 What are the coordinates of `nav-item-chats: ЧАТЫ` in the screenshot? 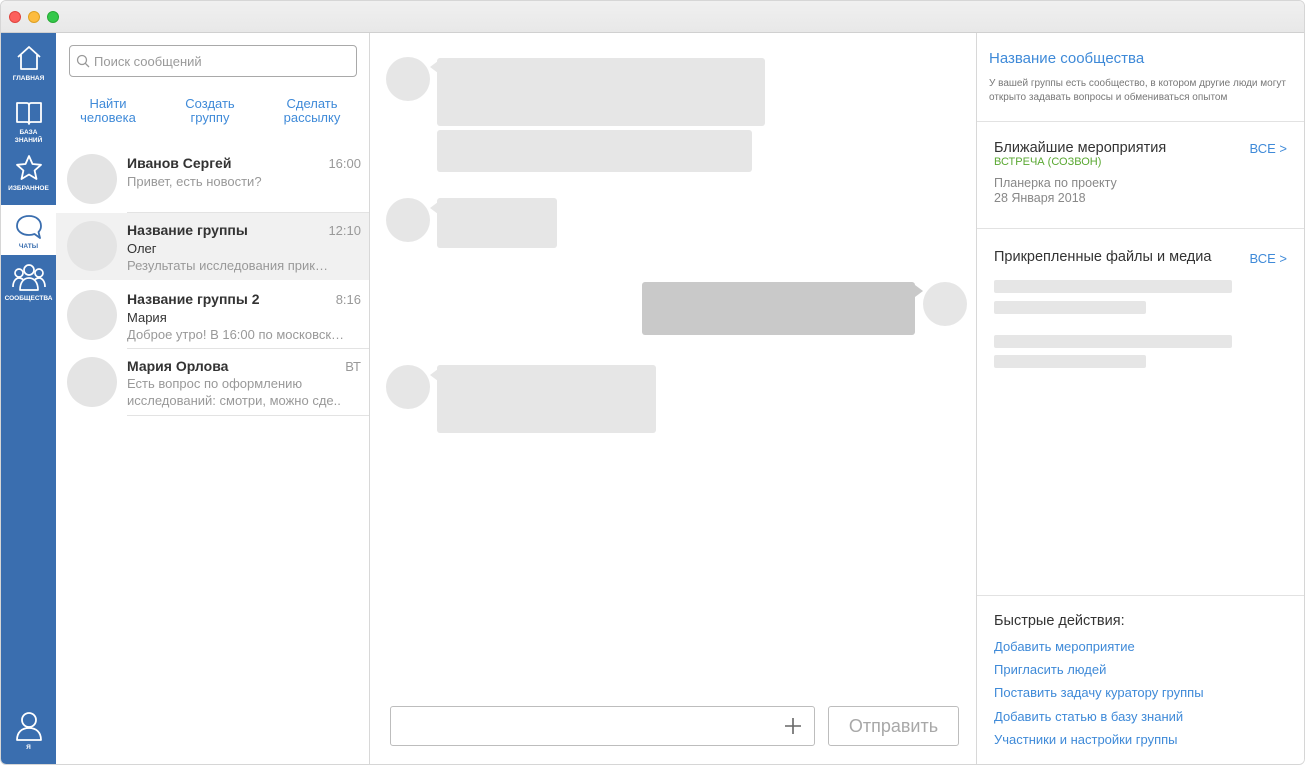 It's located at (28, 230).